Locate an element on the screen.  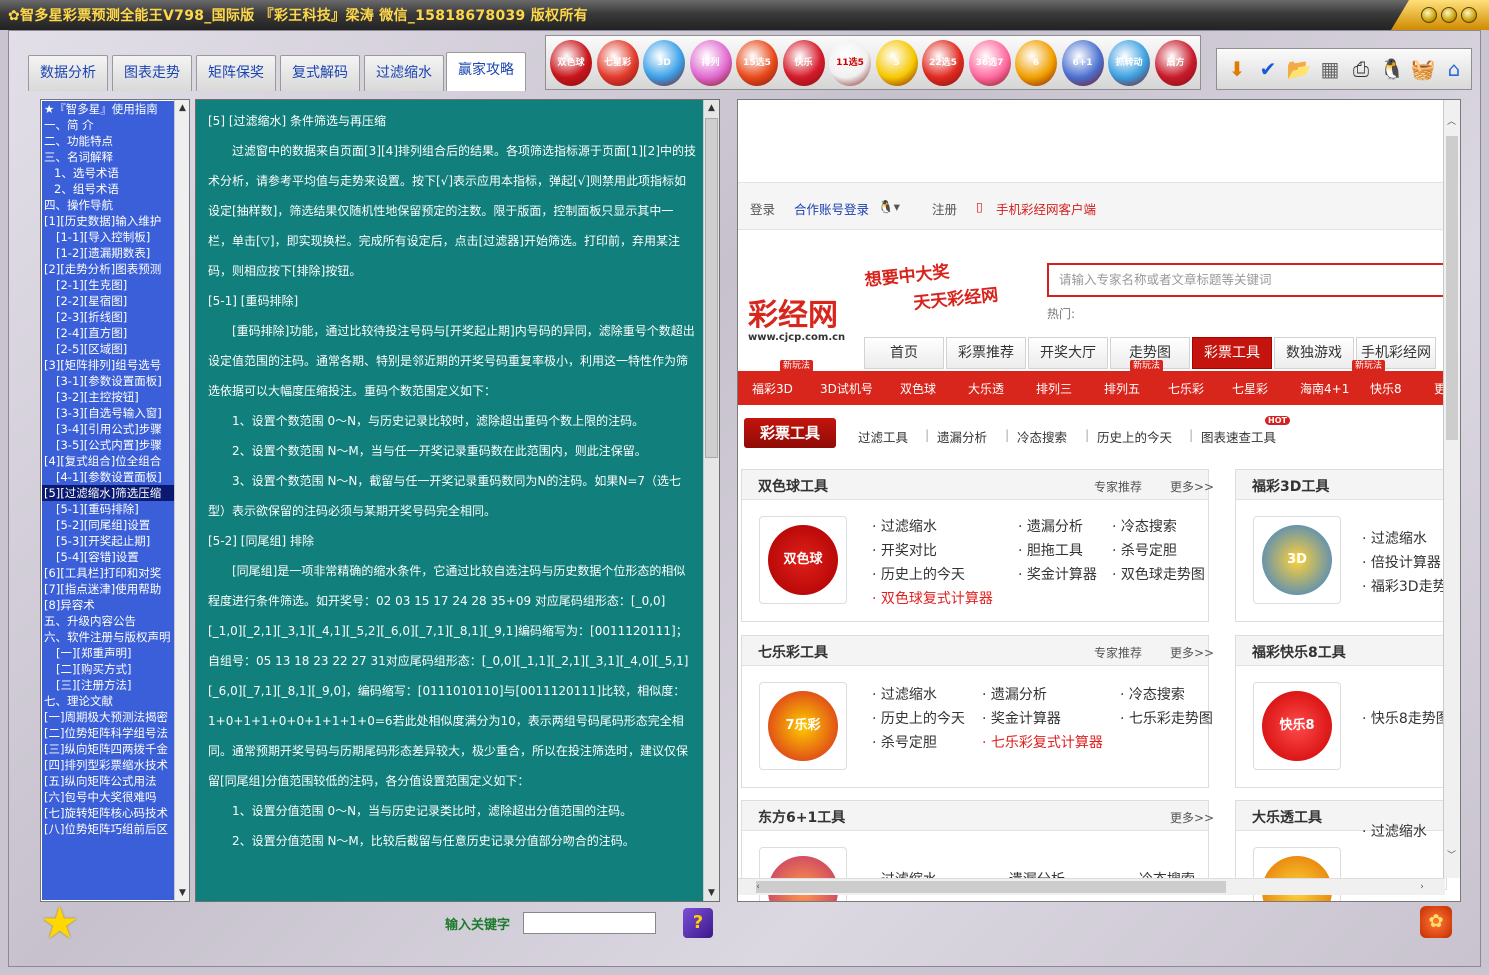
main-nav-item: 彩票工具 is located at coordinates (1232, 353).